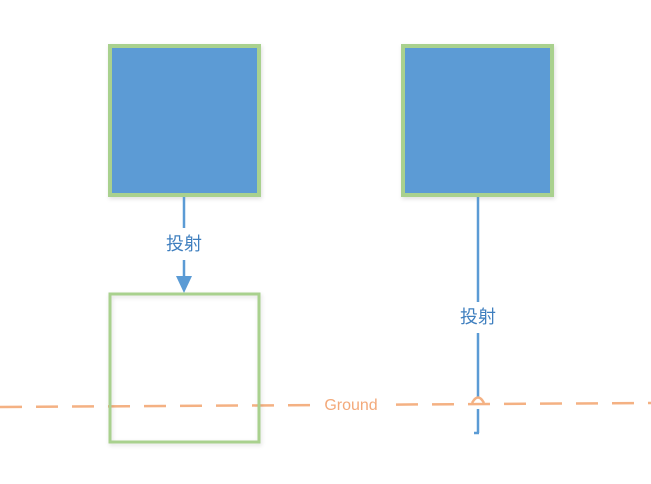  Describe the element at coordinates (184, 284) in the screenshot. I see `left-projection-arrowhead` at that location.